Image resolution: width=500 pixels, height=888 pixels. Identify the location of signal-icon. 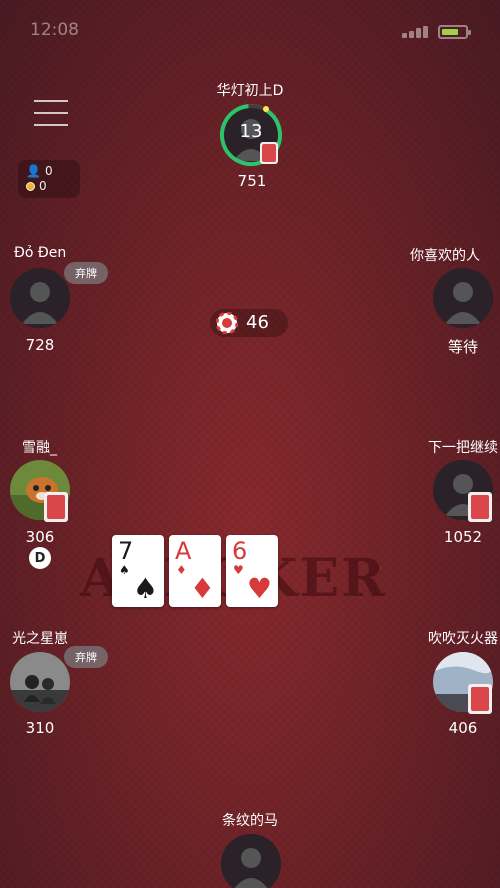
(416, 31).